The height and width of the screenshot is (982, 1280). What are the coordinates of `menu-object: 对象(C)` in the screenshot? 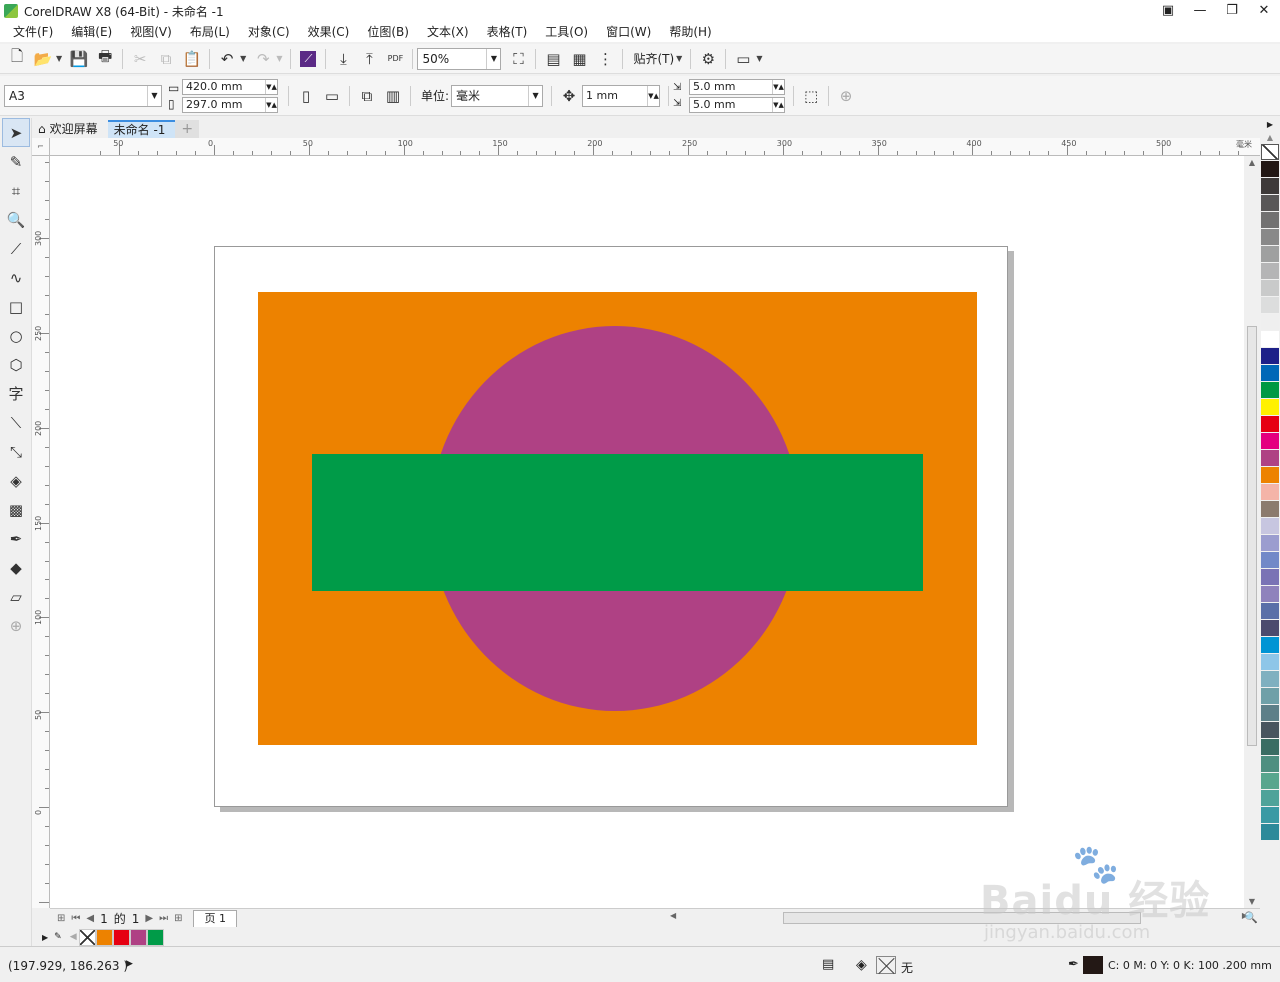 It's located at (269, 32).